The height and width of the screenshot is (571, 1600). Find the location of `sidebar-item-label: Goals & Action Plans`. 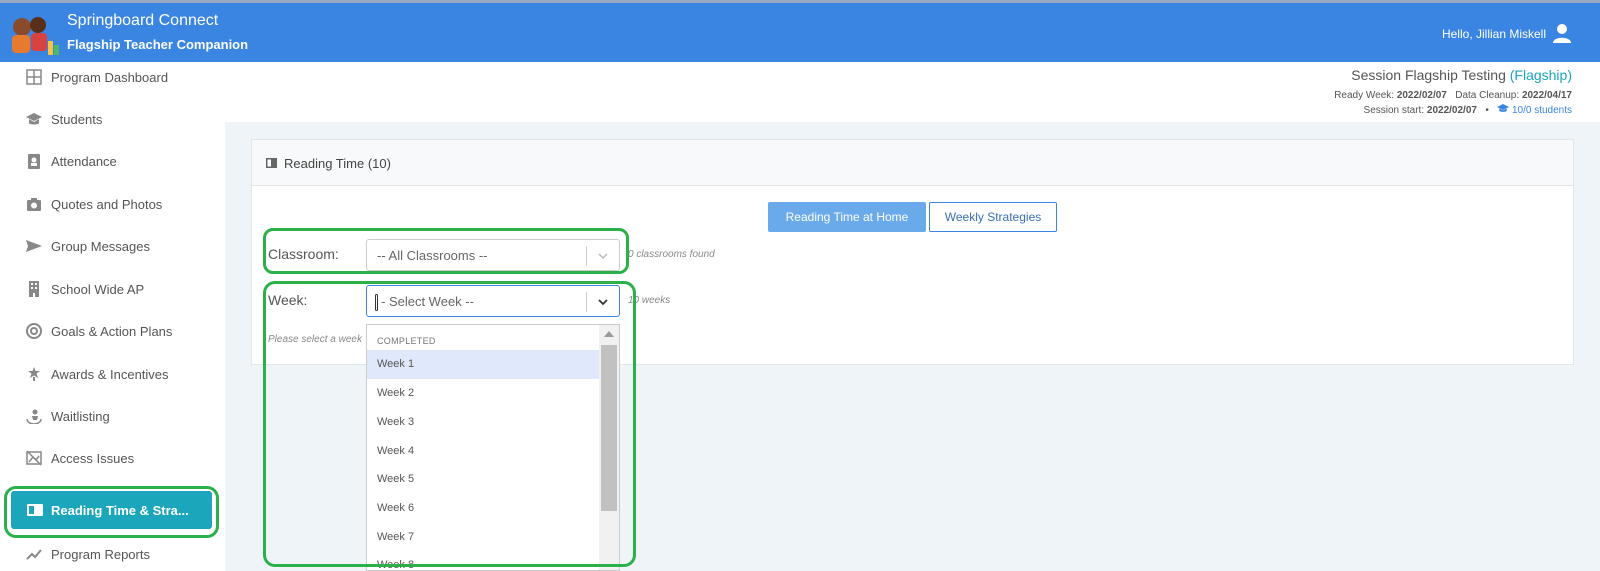

sidebar-item-label: Goals & Action Plans is located at coordinates (112, 331).